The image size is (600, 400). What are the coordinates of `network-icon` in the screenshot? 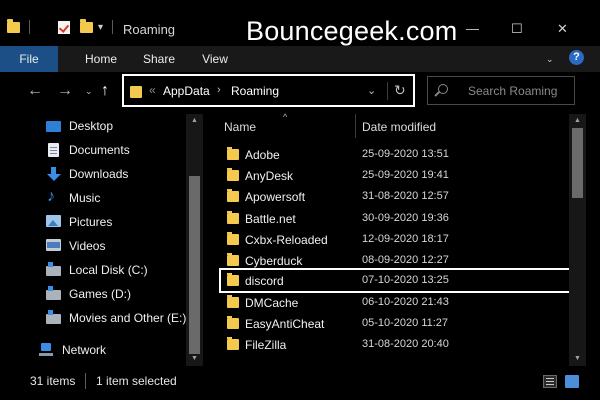 It's located at (46, 350).